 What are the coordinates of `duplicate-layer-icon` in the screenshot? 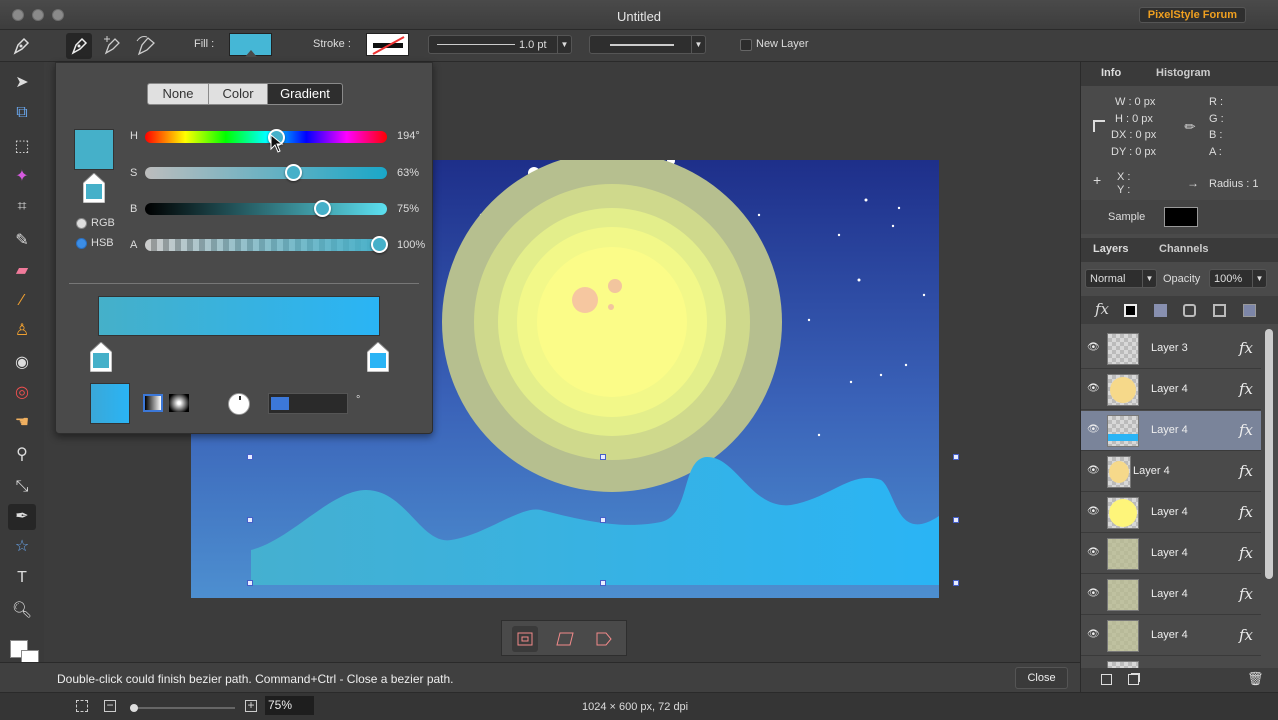 It's located at (1133, 679).